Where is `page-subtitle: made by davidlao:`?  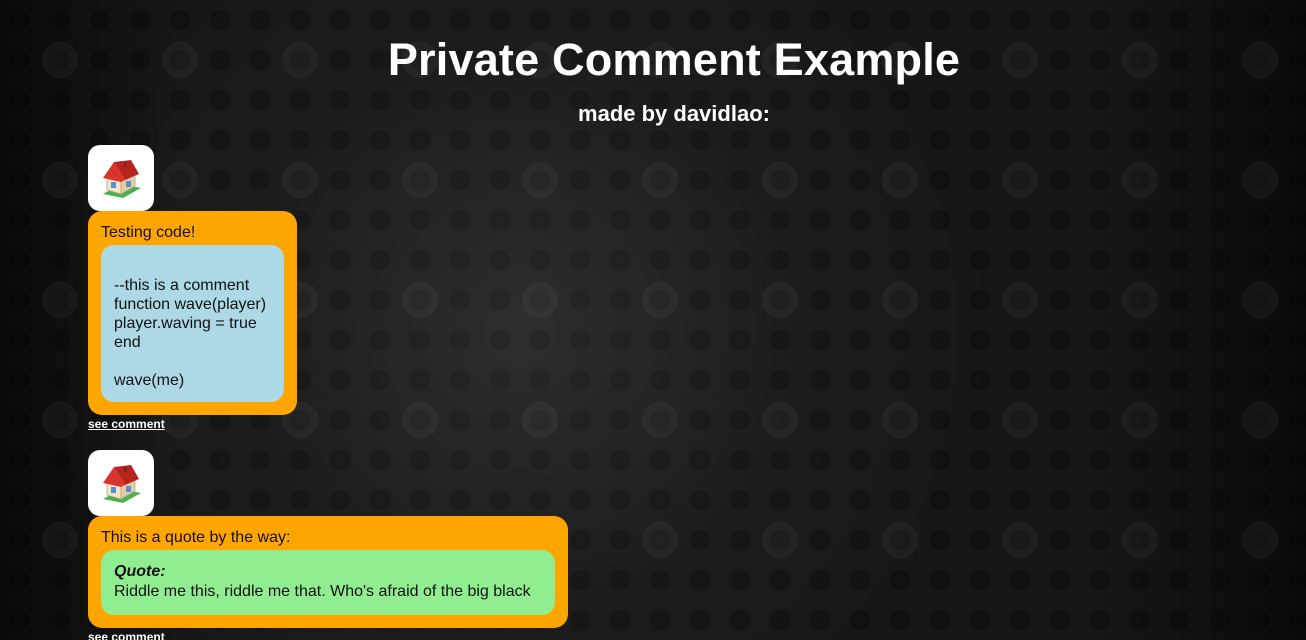 page-subtitle: made by davidlao: is located at coordinates (674, 113).